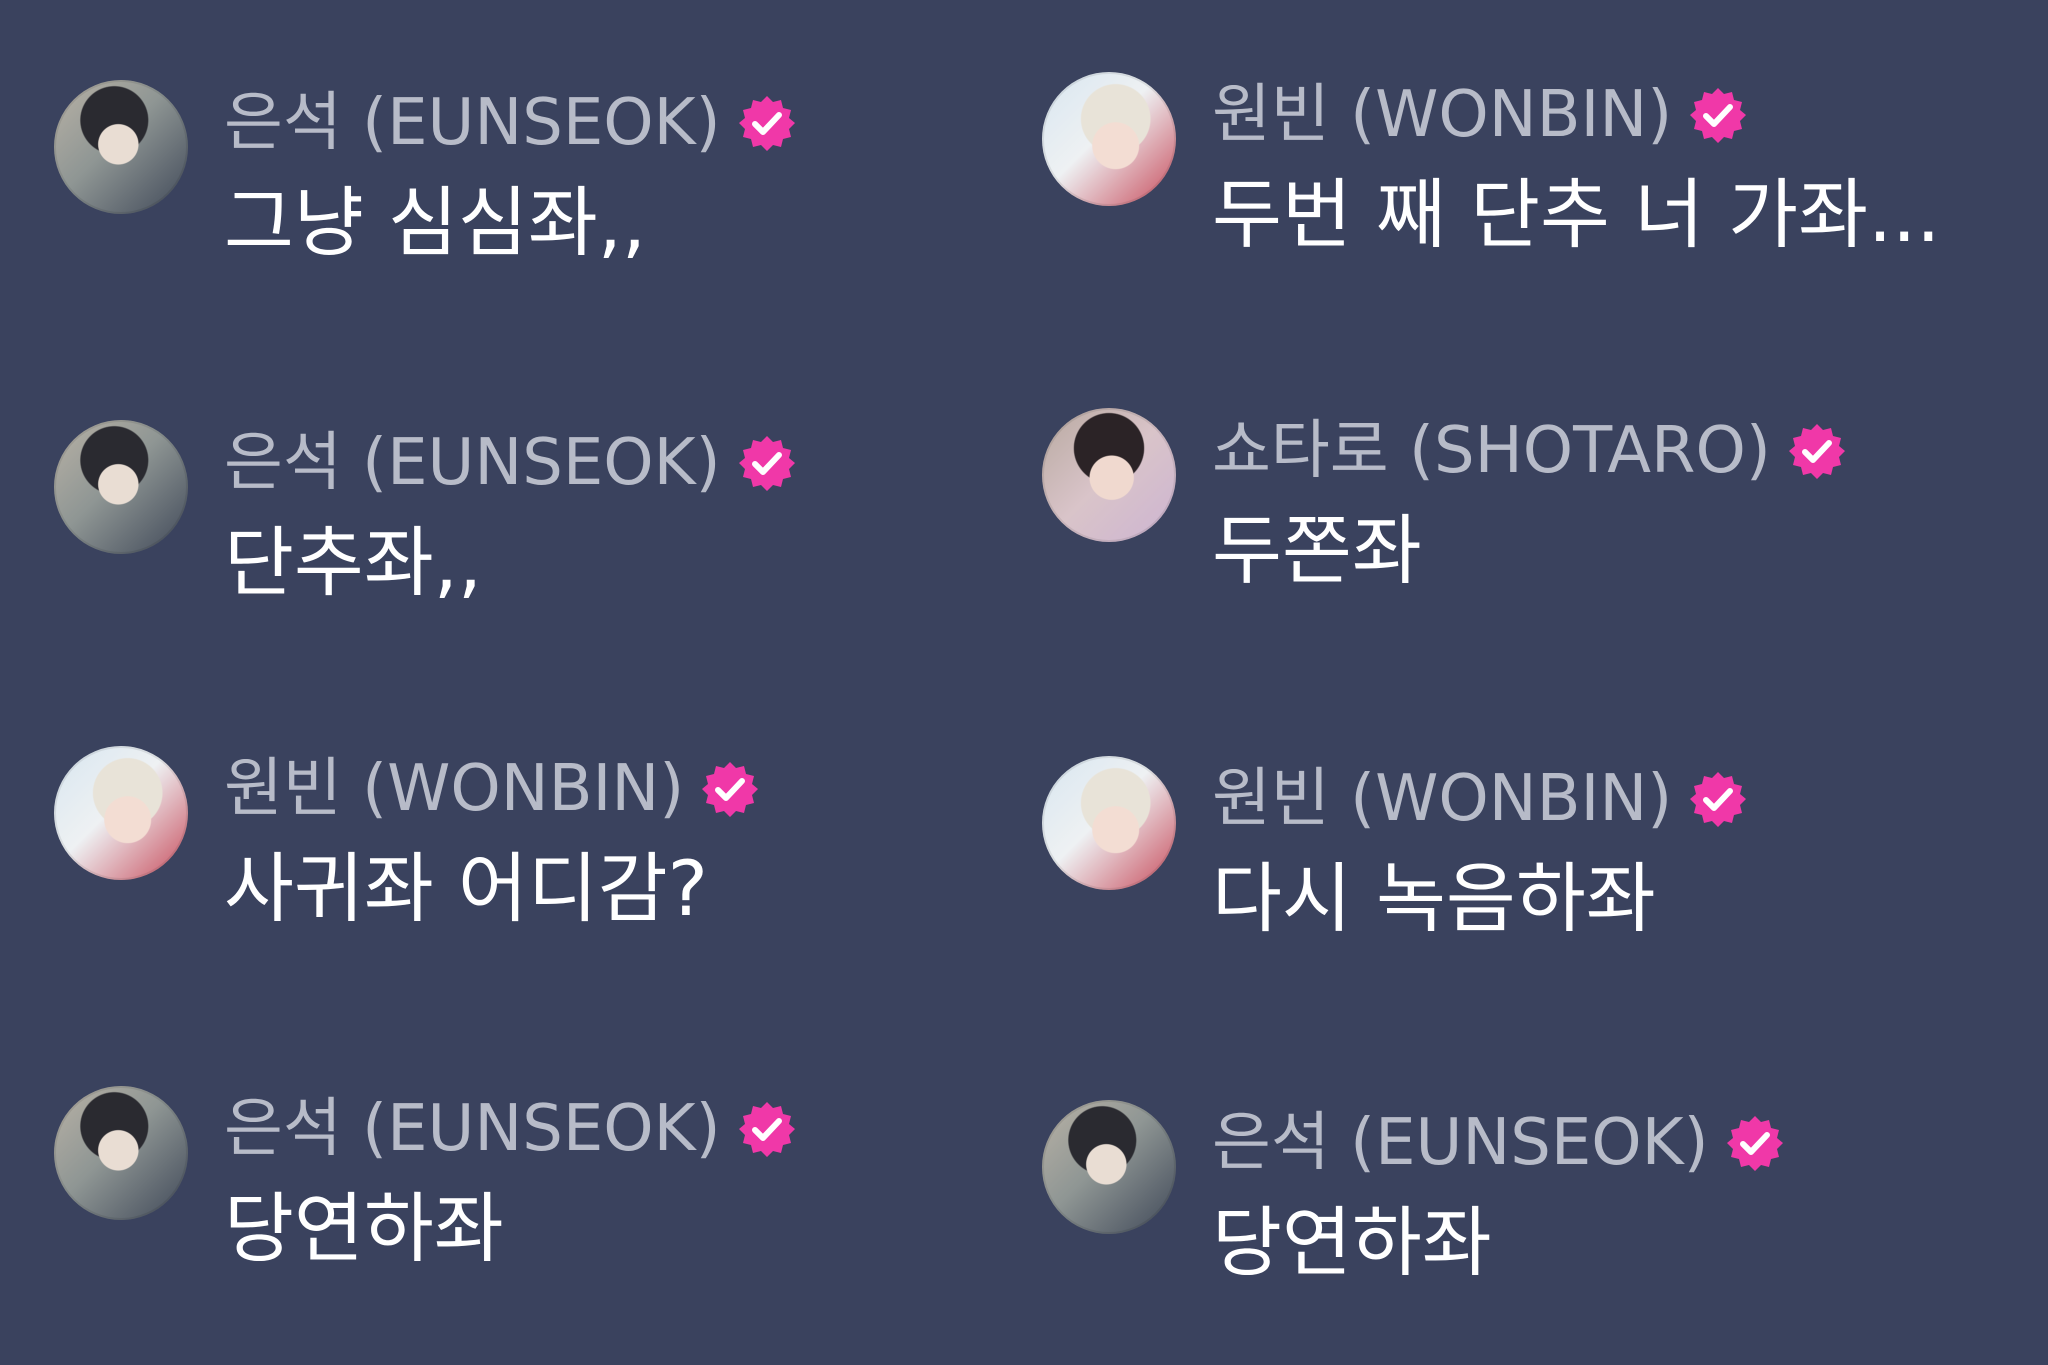  Describe the element at coordinates (1317, 550) in the screenshot. I see `message-text: 두쫀좌` at that location.